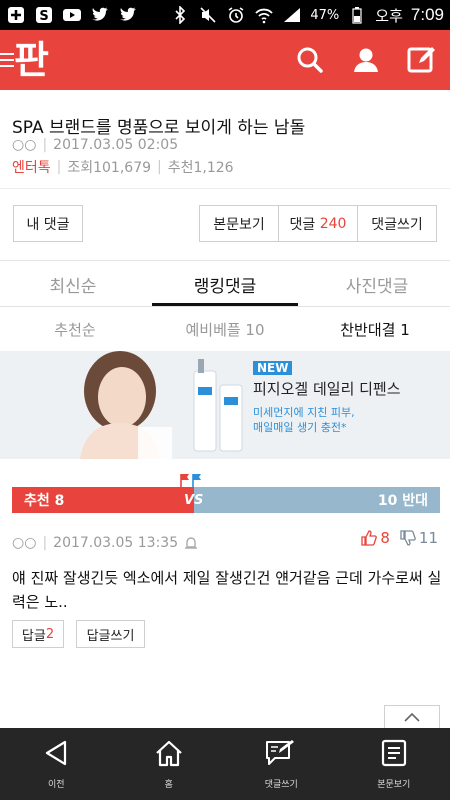 The width and height of the screenshot is (450, 800). I want to click on nav-write-comment: 댓글쓰기, so click(281, 764).